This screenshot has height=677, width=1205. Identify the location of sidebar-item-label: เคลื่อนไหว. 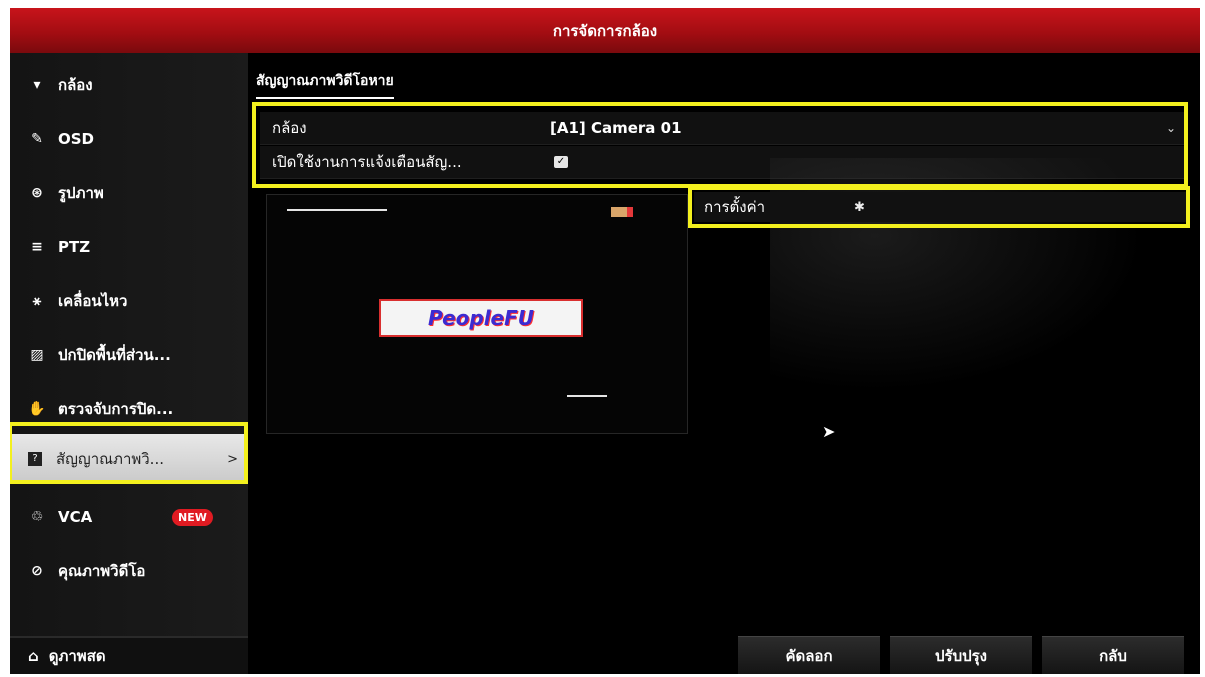
(93, 301).